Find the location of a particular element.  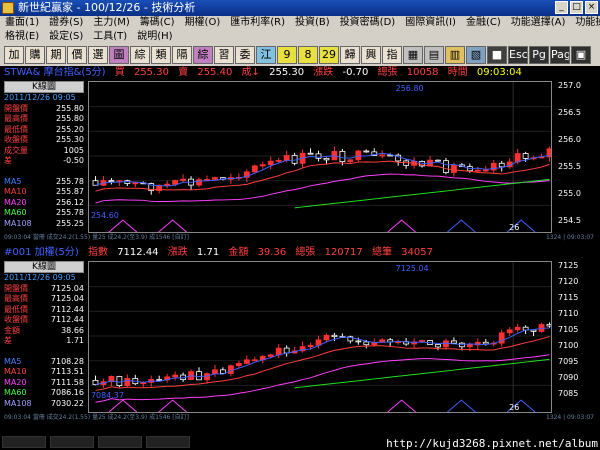

ma60-line is located at coordinates (422, 193).